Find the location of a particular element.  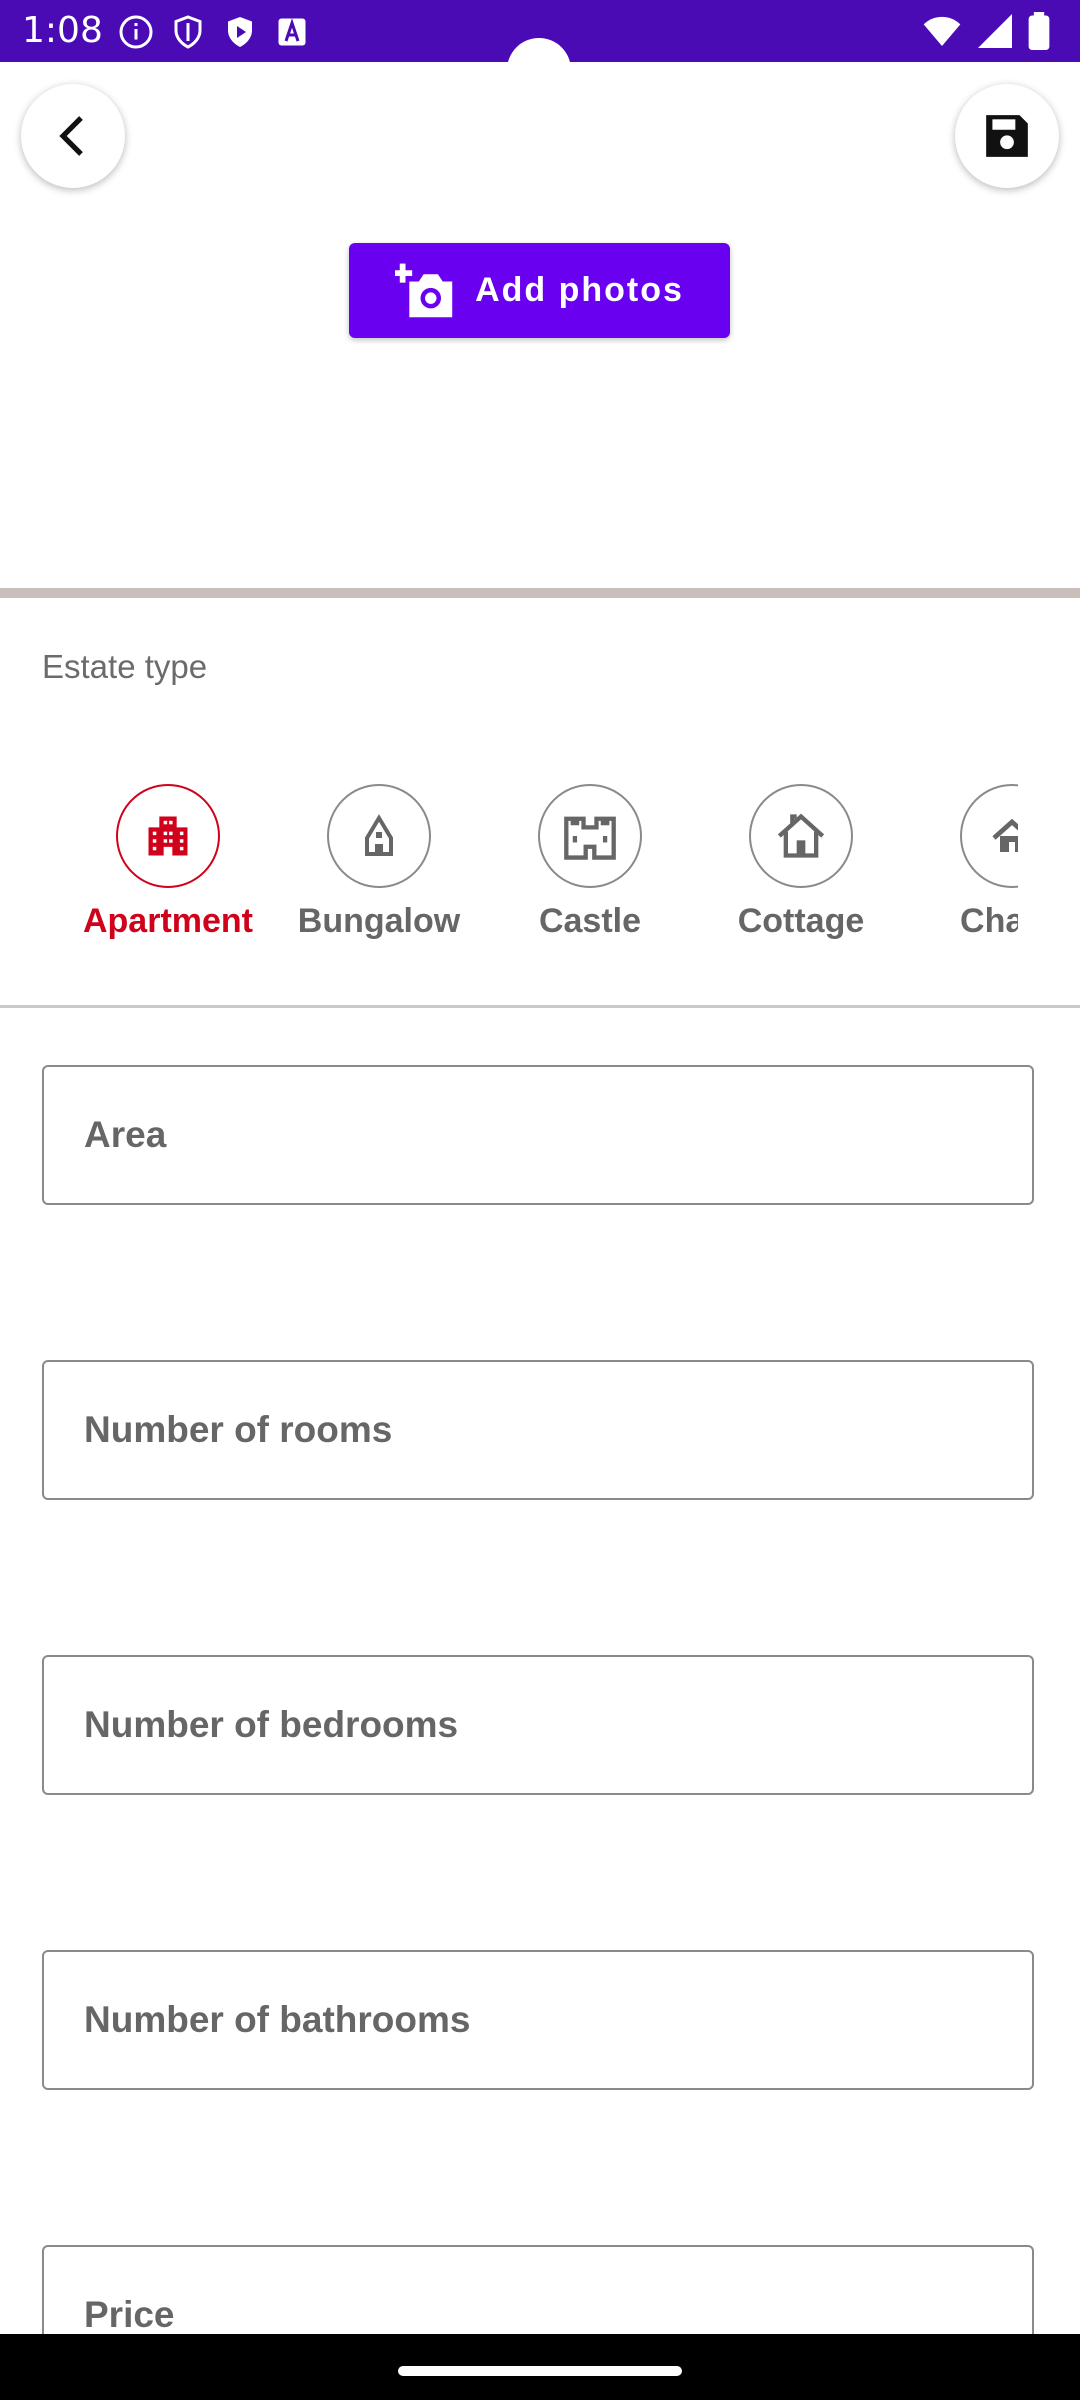

castle-icon is located at coordinates (590, 838).